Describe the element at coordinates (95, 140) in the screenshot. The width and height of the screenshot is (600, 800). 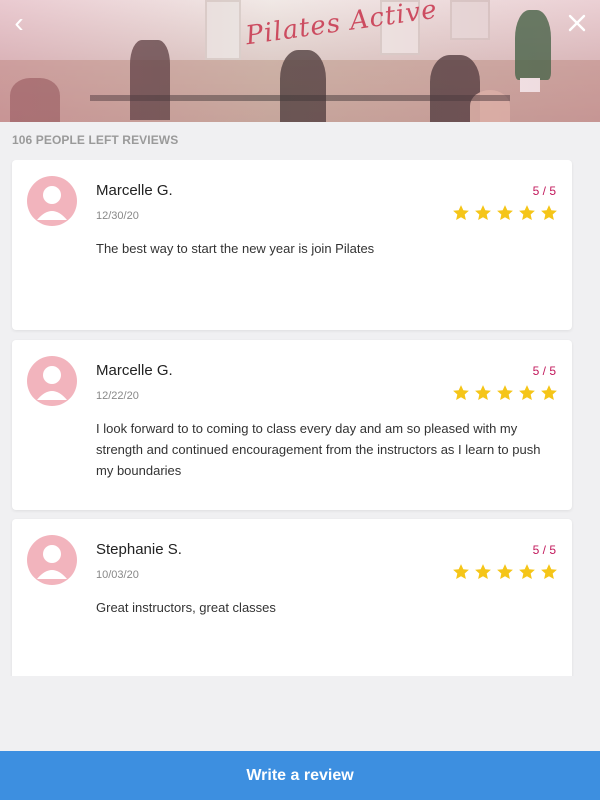
I see `reviews-count: 106 PEOPLE LEFT REVIEWS` at that location.